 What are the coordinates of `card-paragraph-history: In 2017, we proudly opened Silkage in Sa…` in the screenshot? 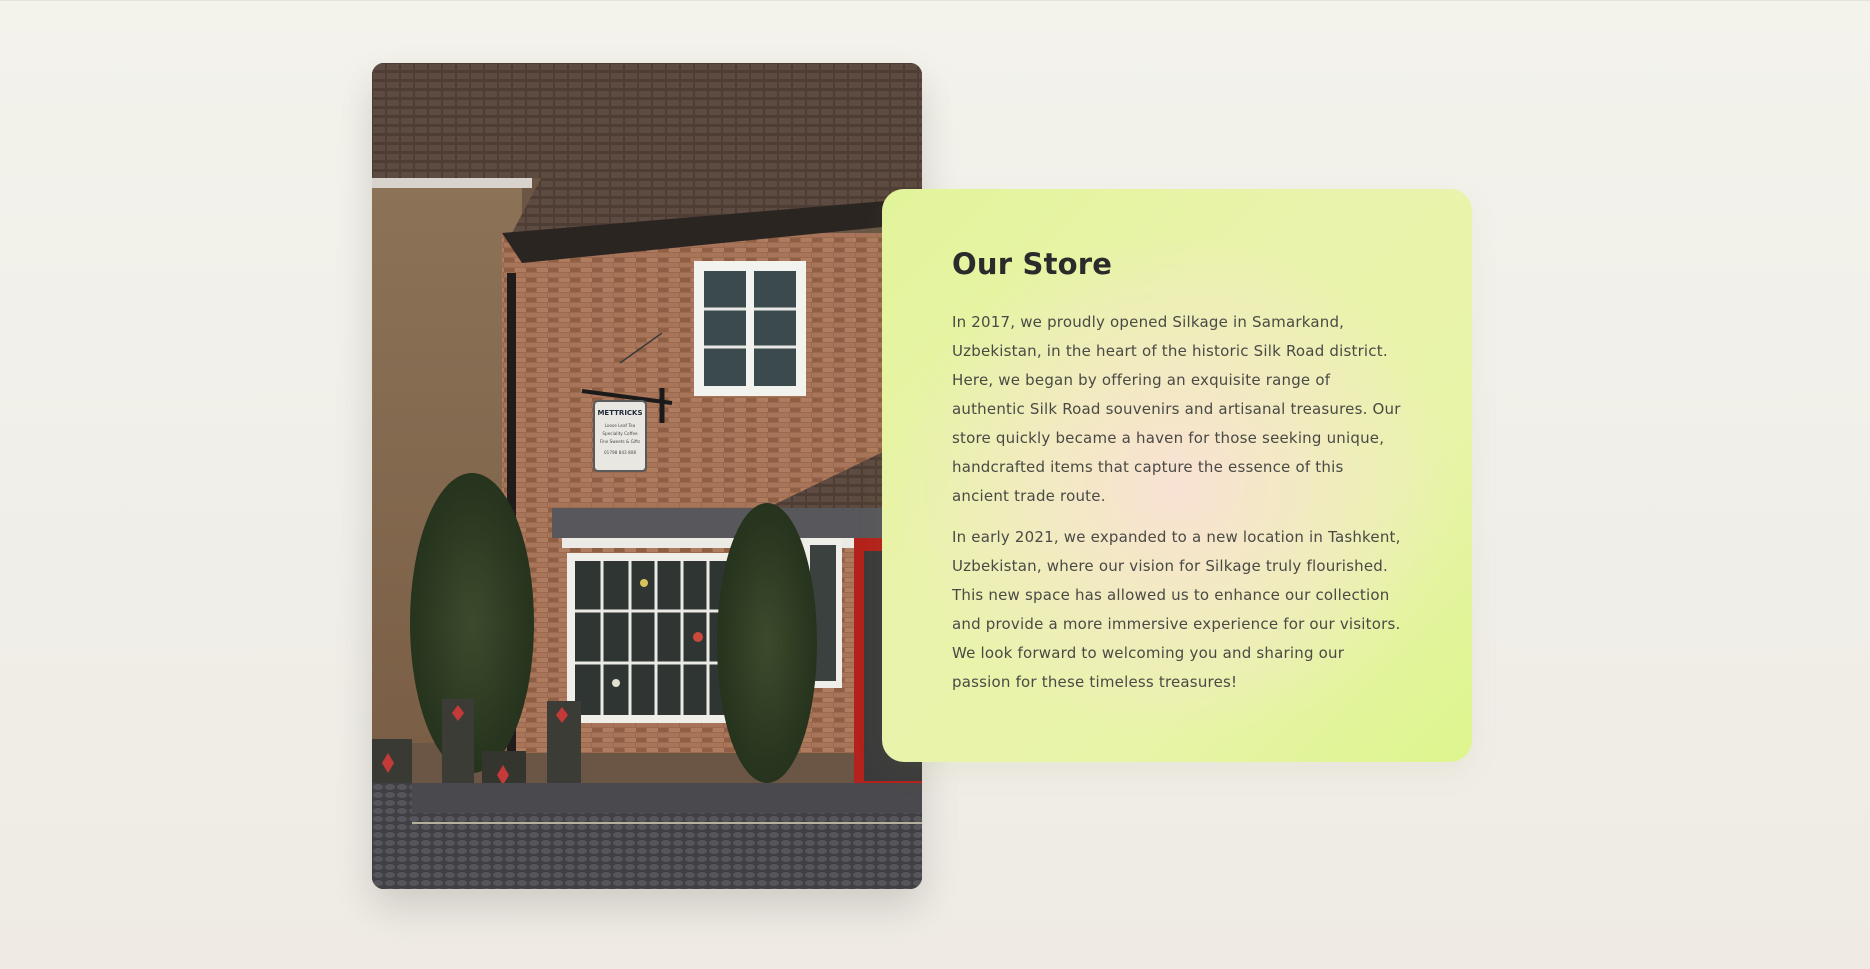 It's located at (1176, 408).